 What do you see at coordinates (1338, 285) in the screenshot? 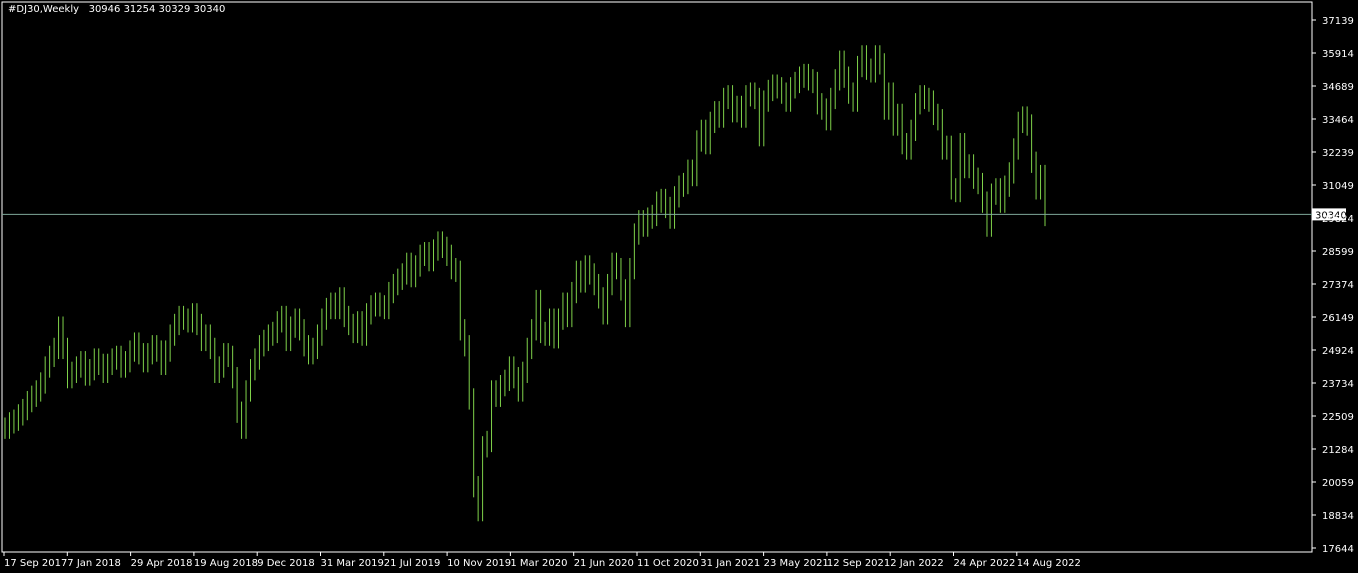
I see `y-tick-label: 27374` at bounding box center [1338, 285].